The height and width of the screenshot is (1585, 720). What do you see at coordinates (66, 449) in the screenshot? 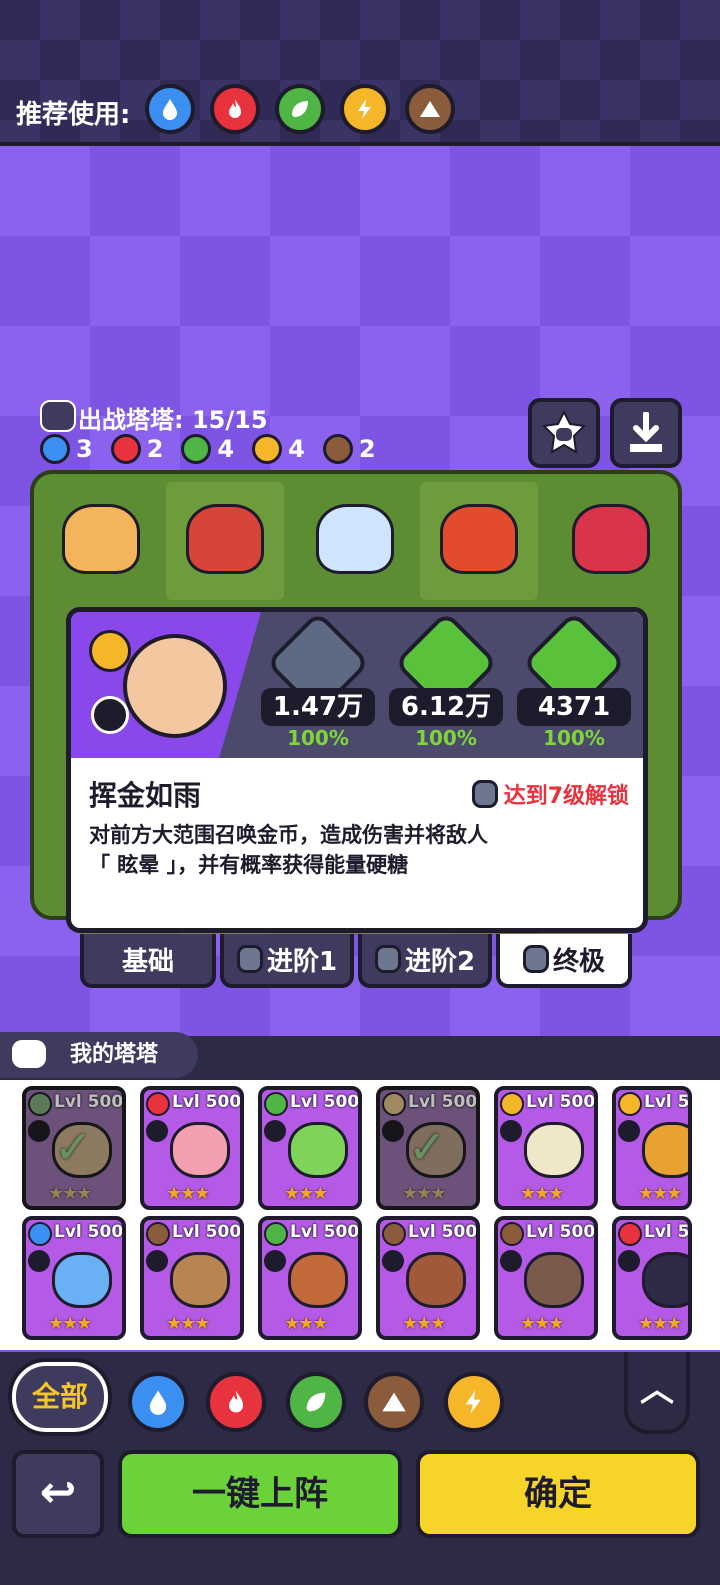
I see `water-count: 3` at bounding box center [66, 449].